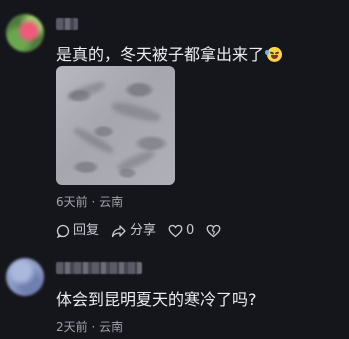 The height and width of the screenshot is (339, 349). What do you see at coordinates (86, 230) in the screenshot?
I see `reply-label: 回复` at bounding box center [86, 230].